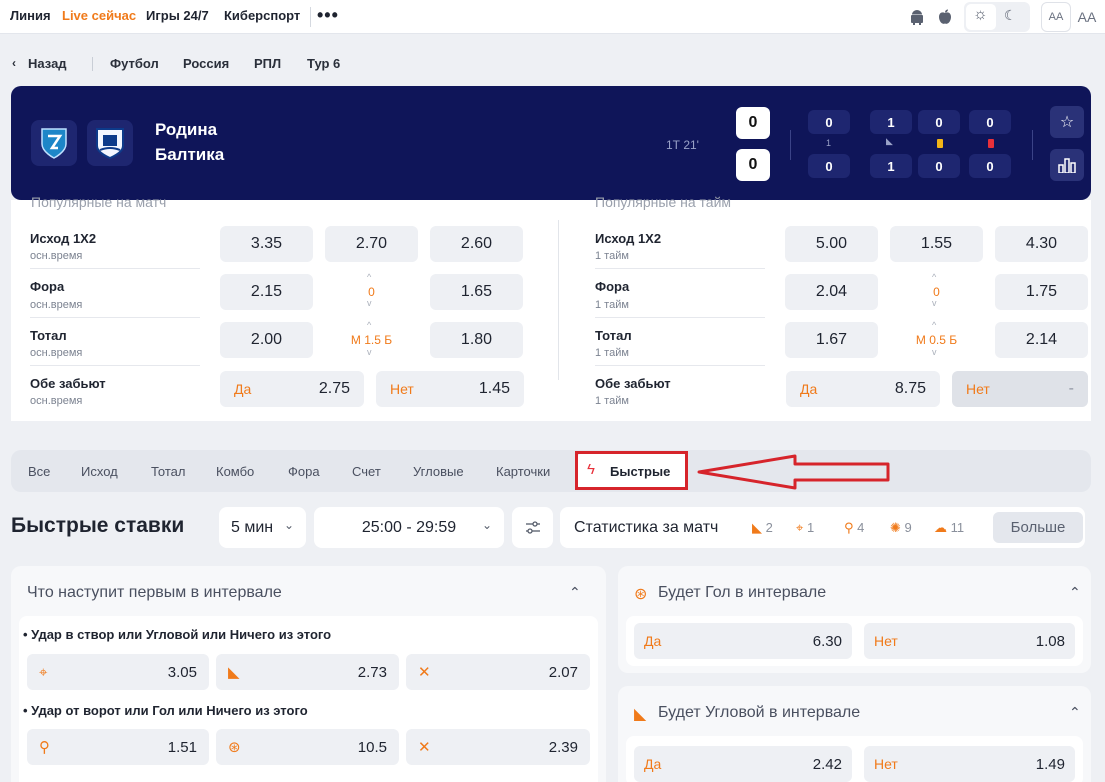 This screenshot has height=782, width=1105. What do you see at coordinates (206, 63) in the screenshot?
I see `breadcrumb-russia: Россия` at bounding box center [206, 63].